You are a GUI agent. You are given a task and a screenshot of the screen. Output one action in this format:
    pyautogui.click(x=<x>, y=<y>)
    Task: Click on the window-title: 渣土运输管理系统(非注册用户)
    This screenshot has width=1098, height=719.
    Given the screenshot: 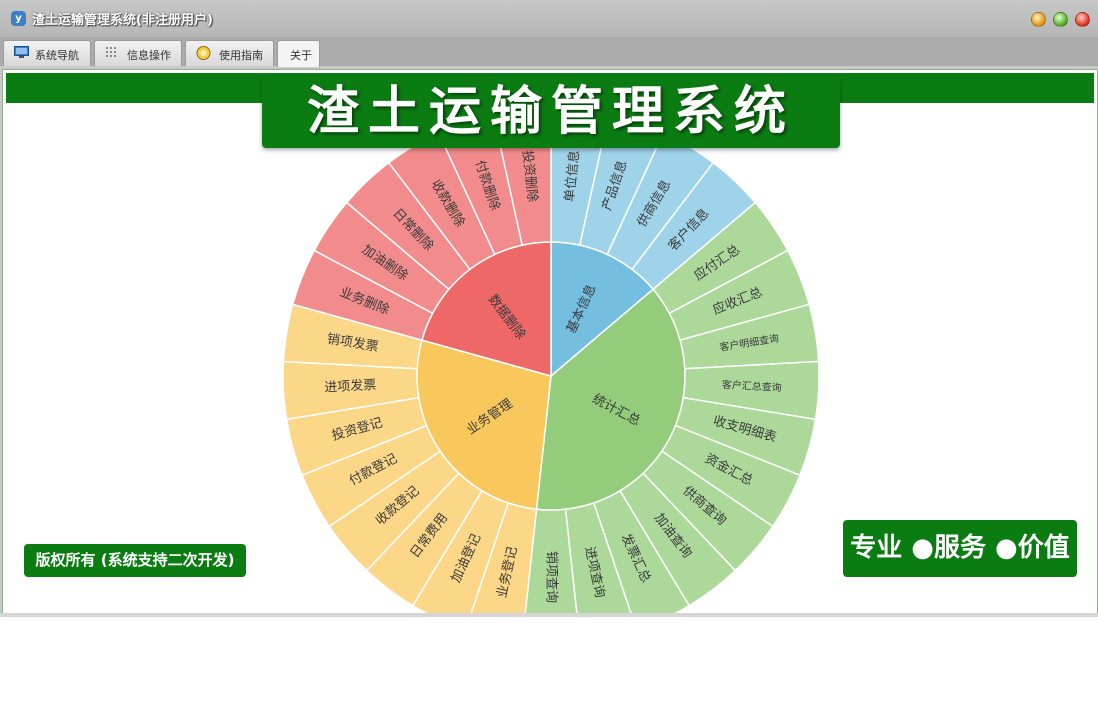 What is the action you would take?
    pyautogui.click(x=122, y=20)
    